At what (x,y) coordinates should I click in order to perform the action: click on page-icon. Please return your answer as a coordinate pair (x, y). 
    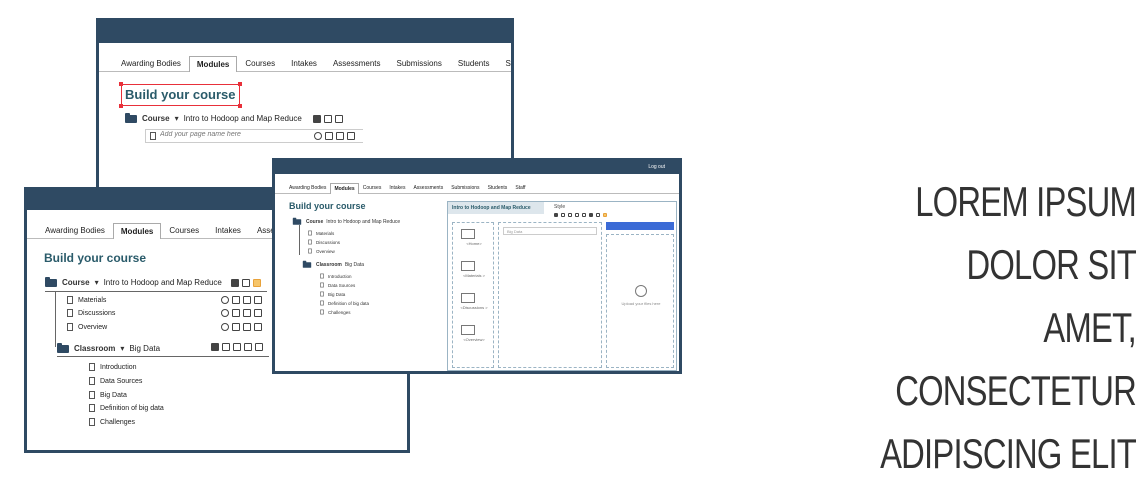
    Looking at the image, I should click on (310, 251).